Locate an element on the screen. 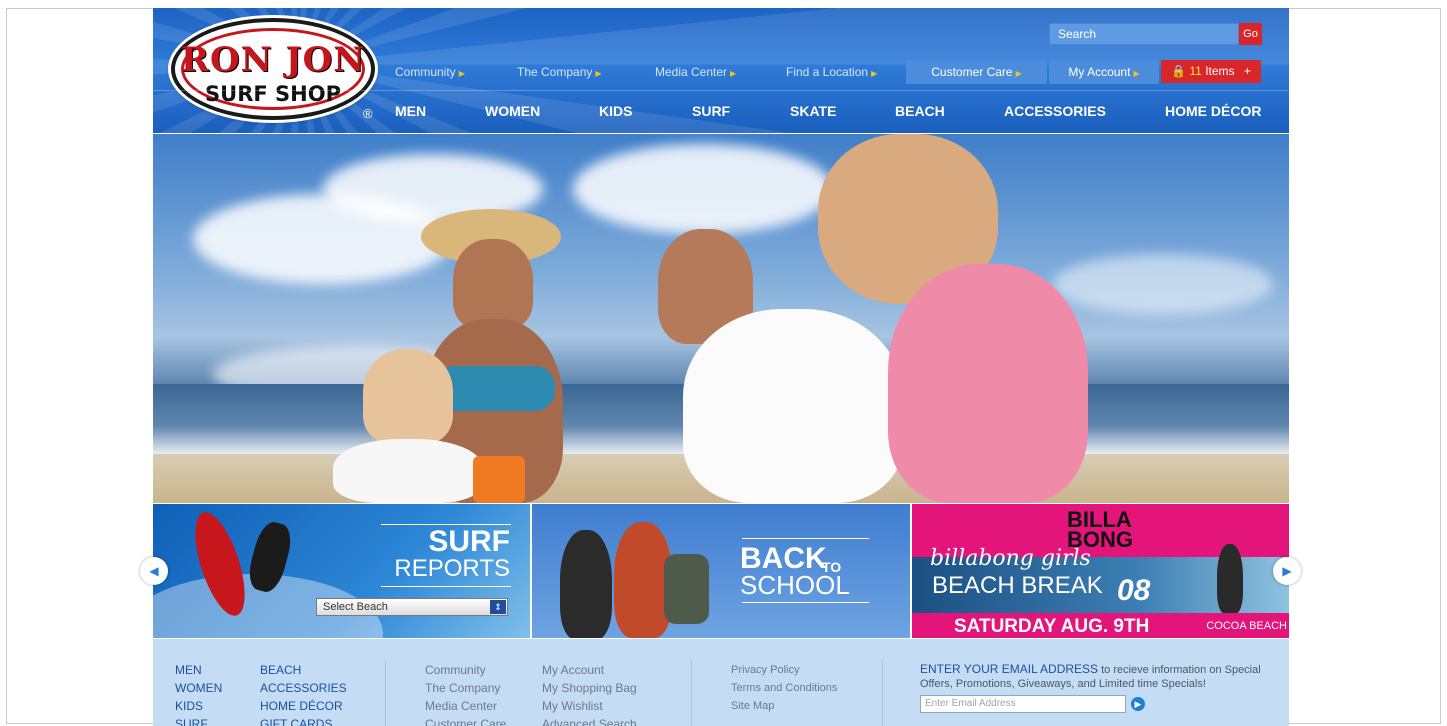 Image resolution: width=1447 pixels, height=726 pixels. search-go-button: Go is located at coordinates (1250, 34).